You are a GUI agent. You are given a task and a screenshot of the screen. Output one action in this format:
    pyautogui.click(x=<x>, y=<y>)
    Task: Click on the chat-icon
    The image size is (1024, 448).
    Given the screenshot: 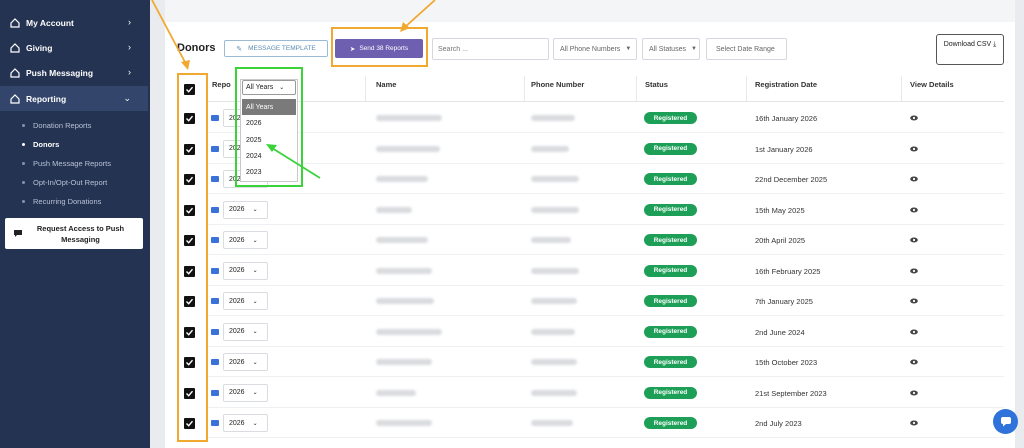 What is the action you would take?
    pyautogui.click(x=1005, y=422)
    